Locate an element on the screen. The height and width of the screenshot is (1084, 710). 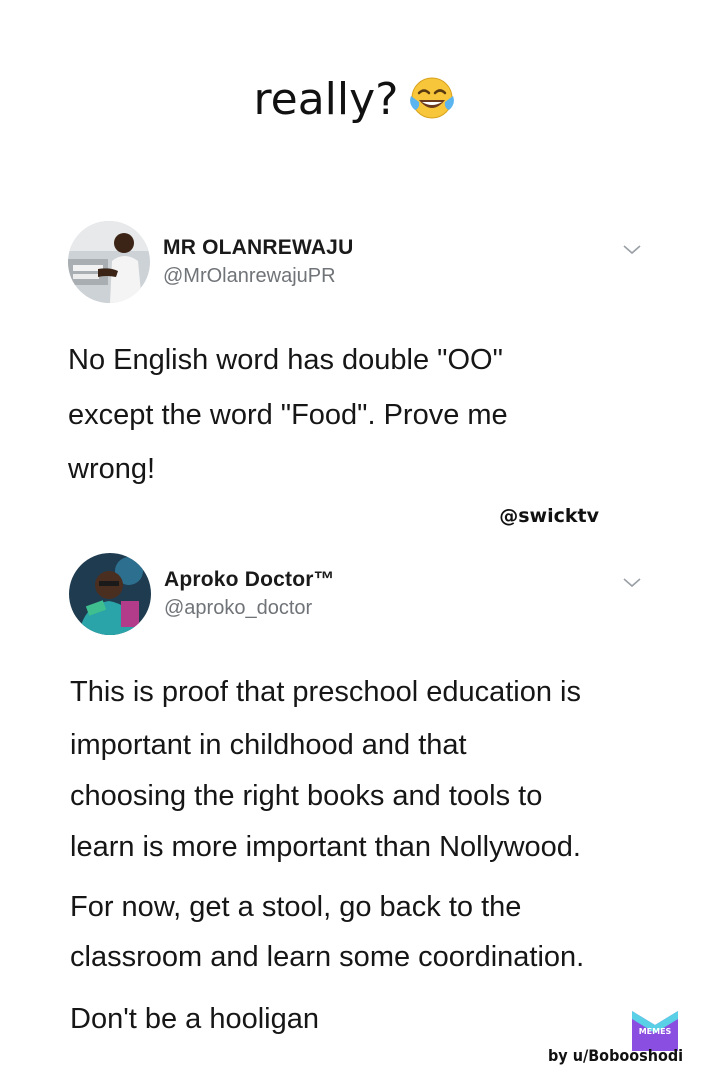
watermark-handle: @swicktv is located at coordinates (549, 516).